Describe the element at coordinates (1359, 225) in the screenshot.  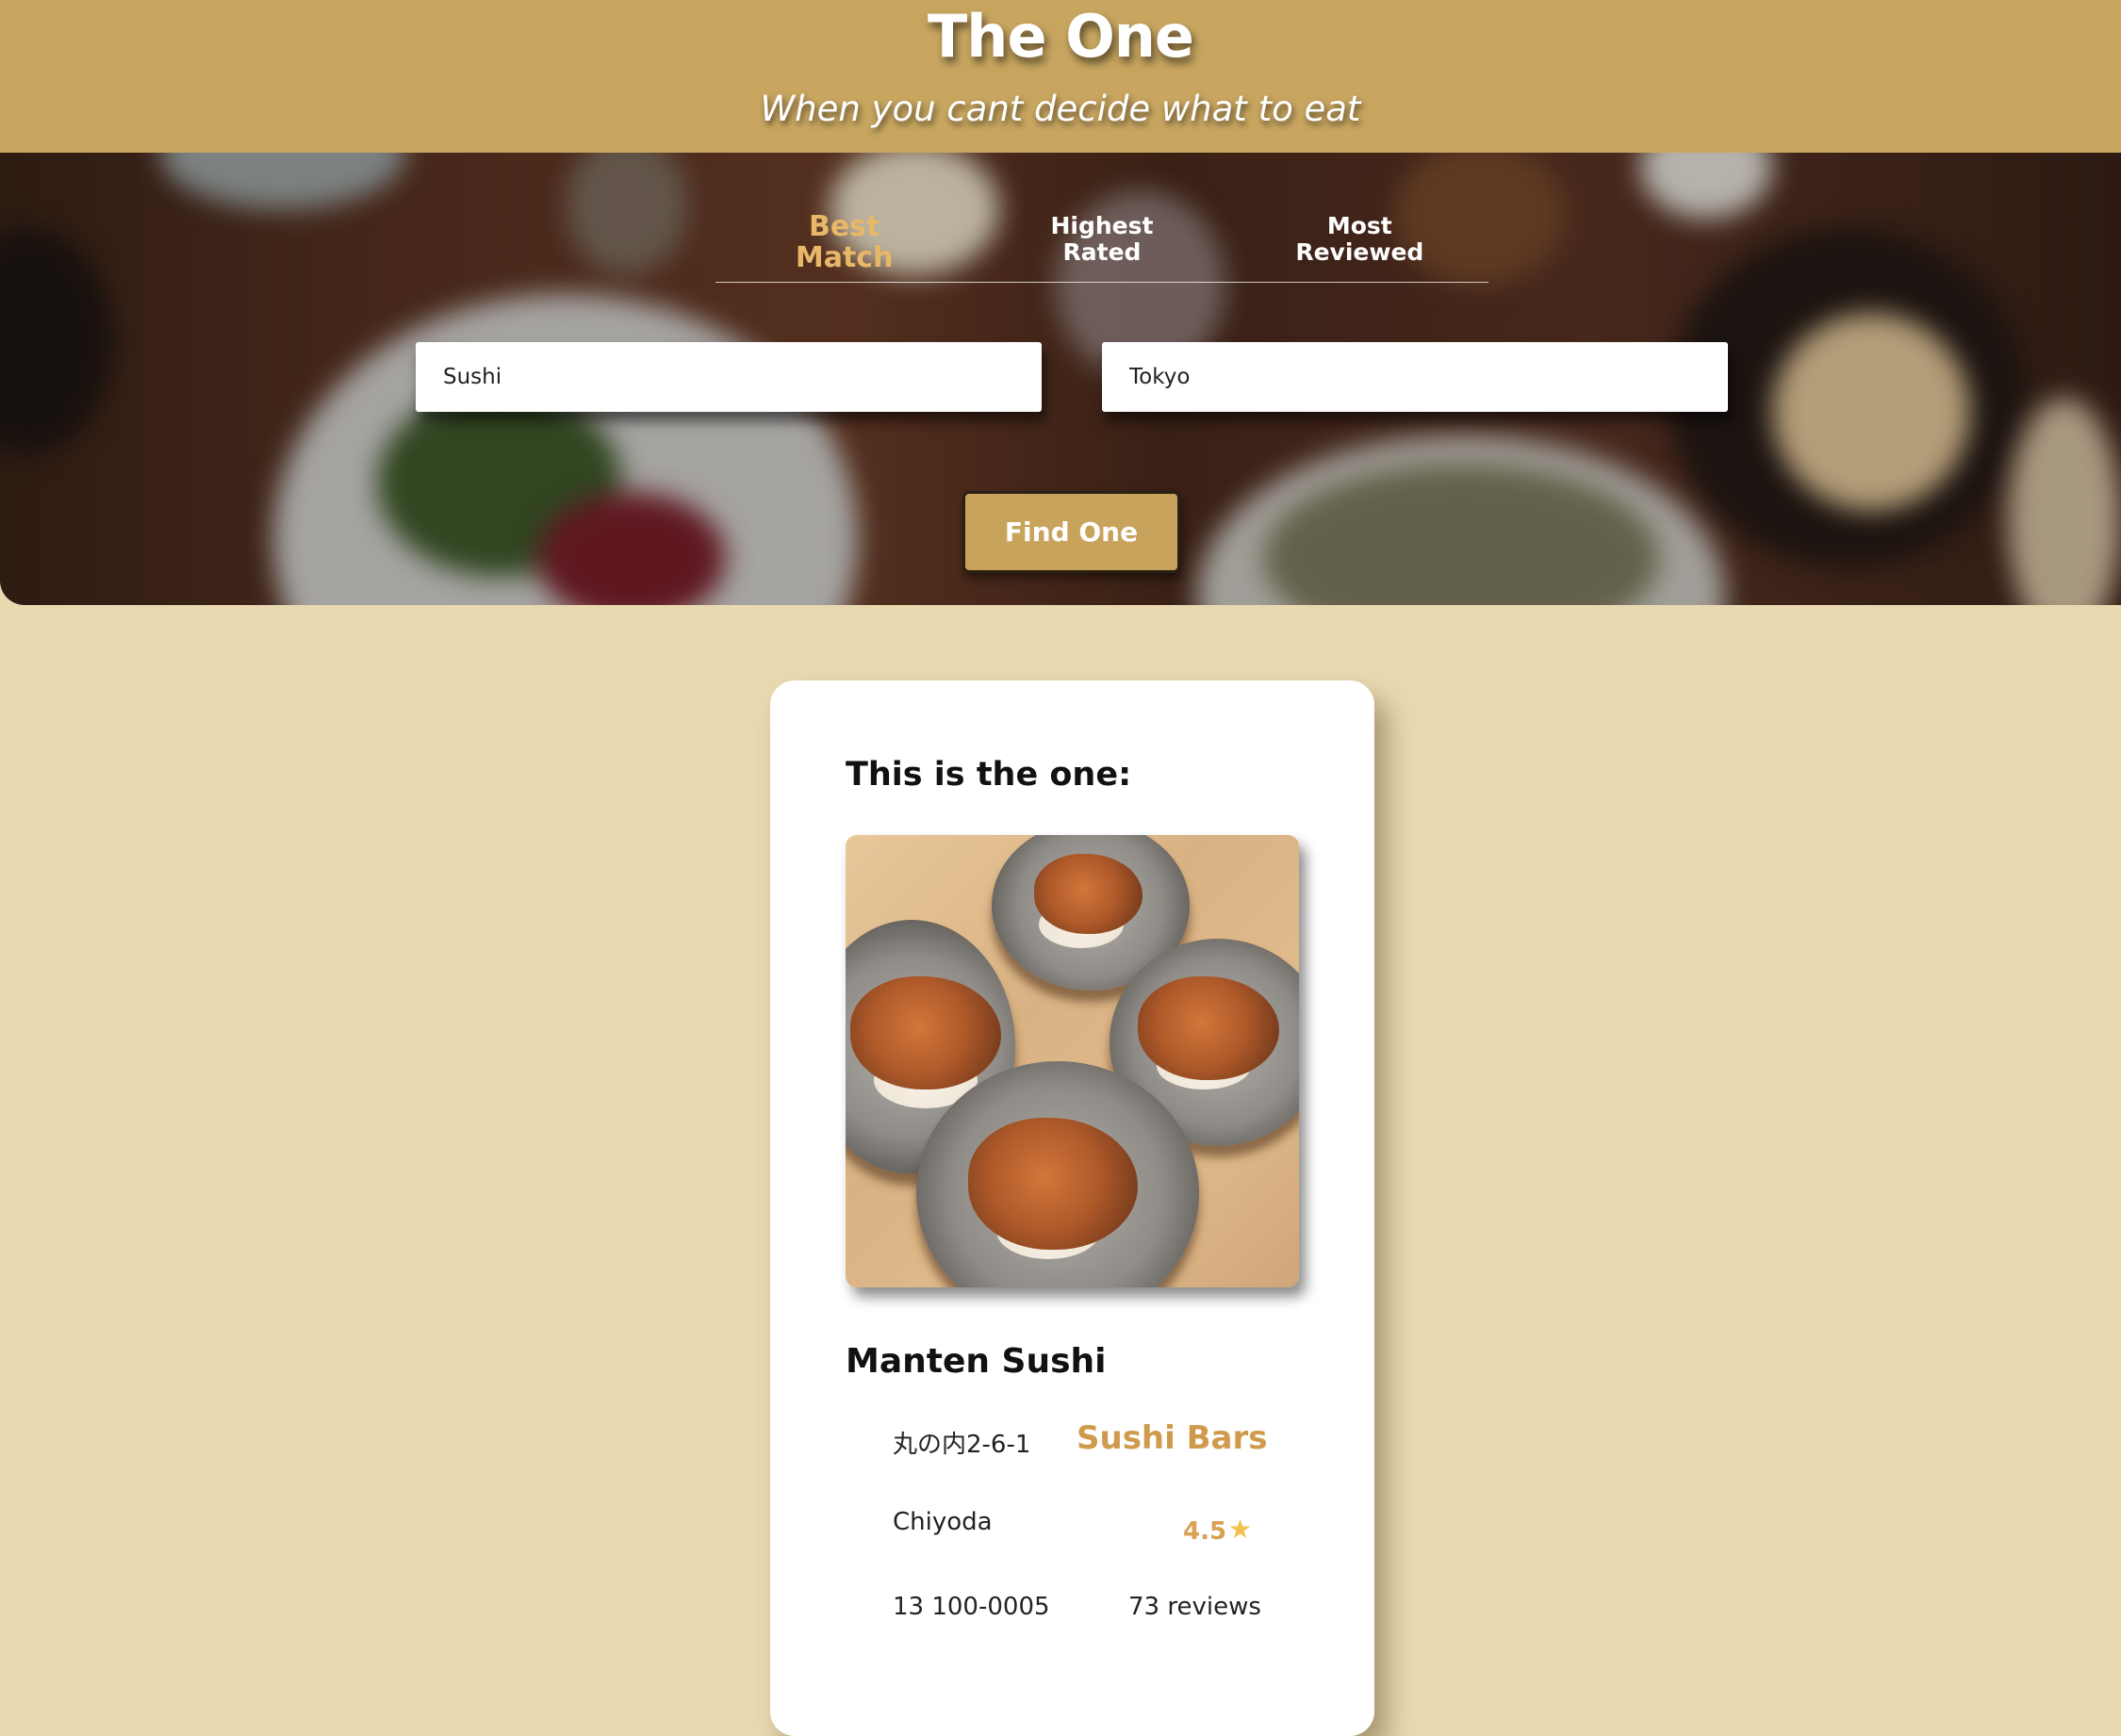
I see `tab-label: Most` at that location.